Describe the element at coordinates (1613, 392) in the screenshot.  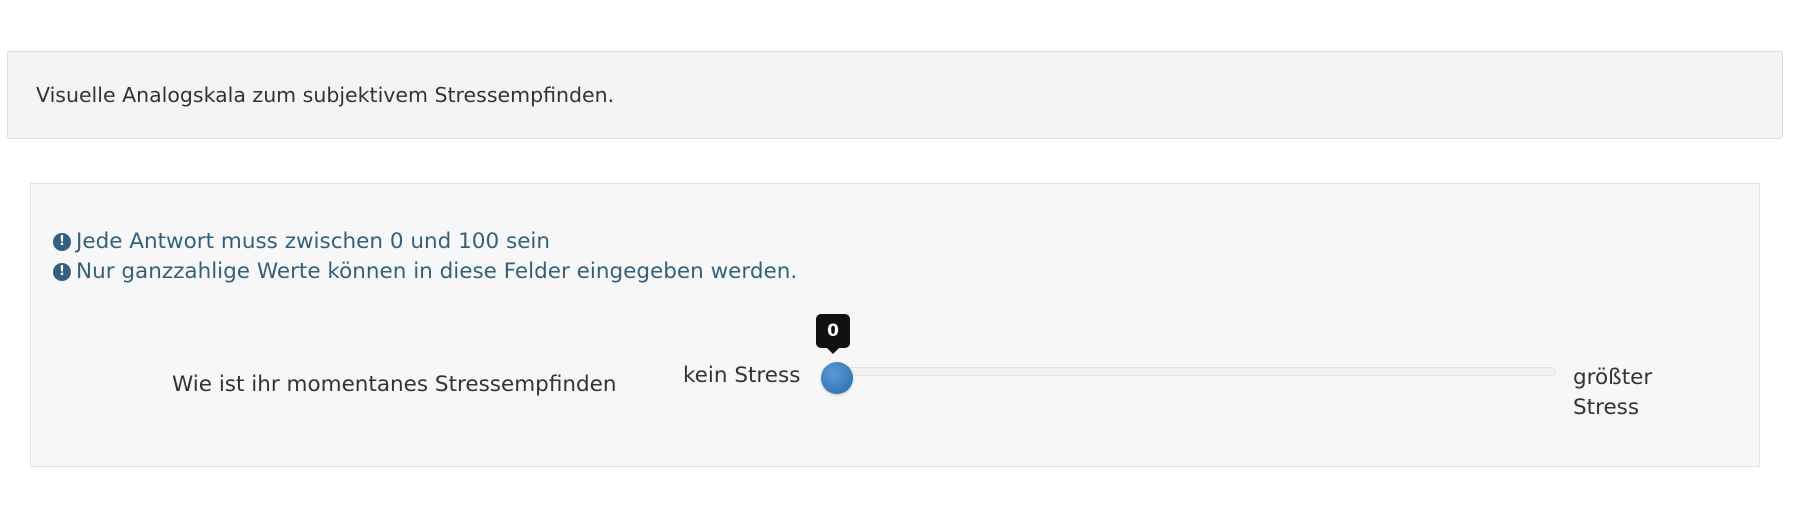
I see `slider-max-label: größter Stress` at that location.